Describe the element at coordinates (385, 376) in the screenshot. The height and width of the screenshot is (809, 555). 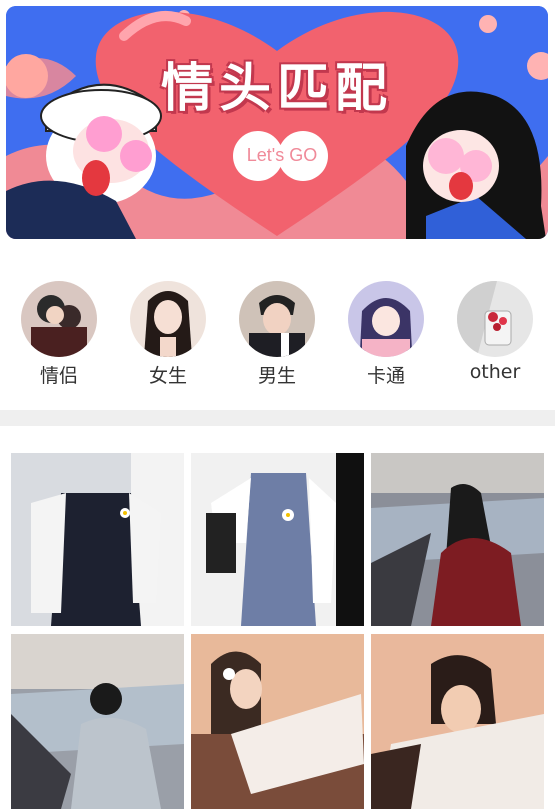
I see `category-label: 卡通` at that location.